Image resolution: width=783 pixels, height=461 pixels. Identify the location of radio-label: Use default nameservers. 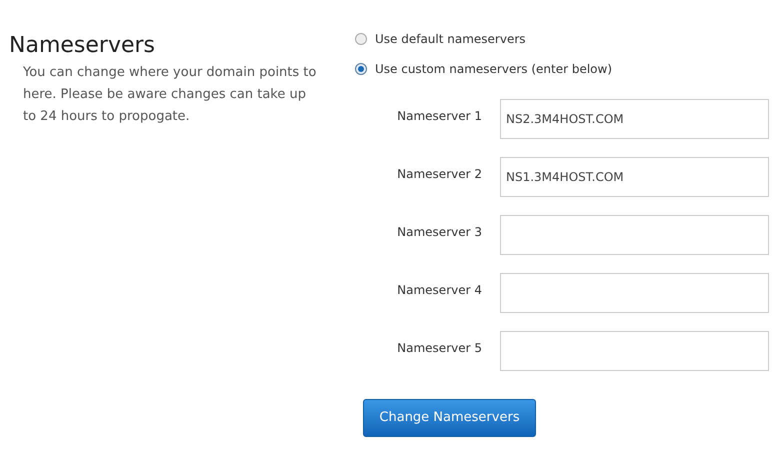
(450, 39).